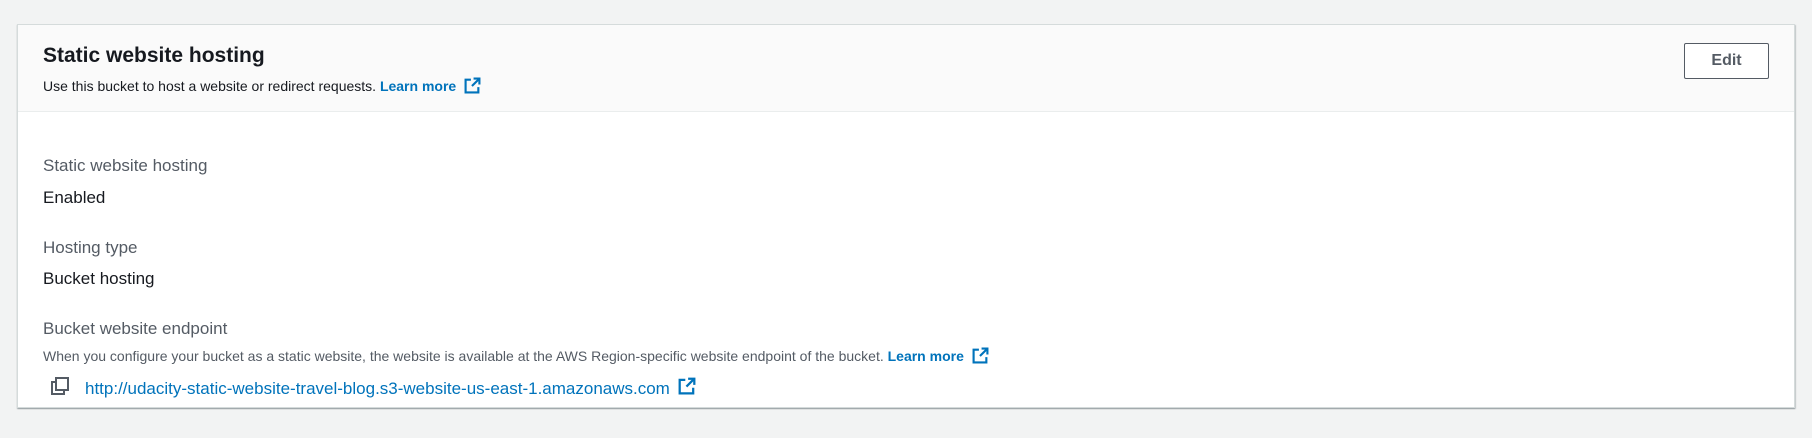 This screenshot has width=1812, height=438. What do you see at coordinates (1726, 61) in the screenshot?
I see `edit-button: Edit` at bounding box center [1726, 61].